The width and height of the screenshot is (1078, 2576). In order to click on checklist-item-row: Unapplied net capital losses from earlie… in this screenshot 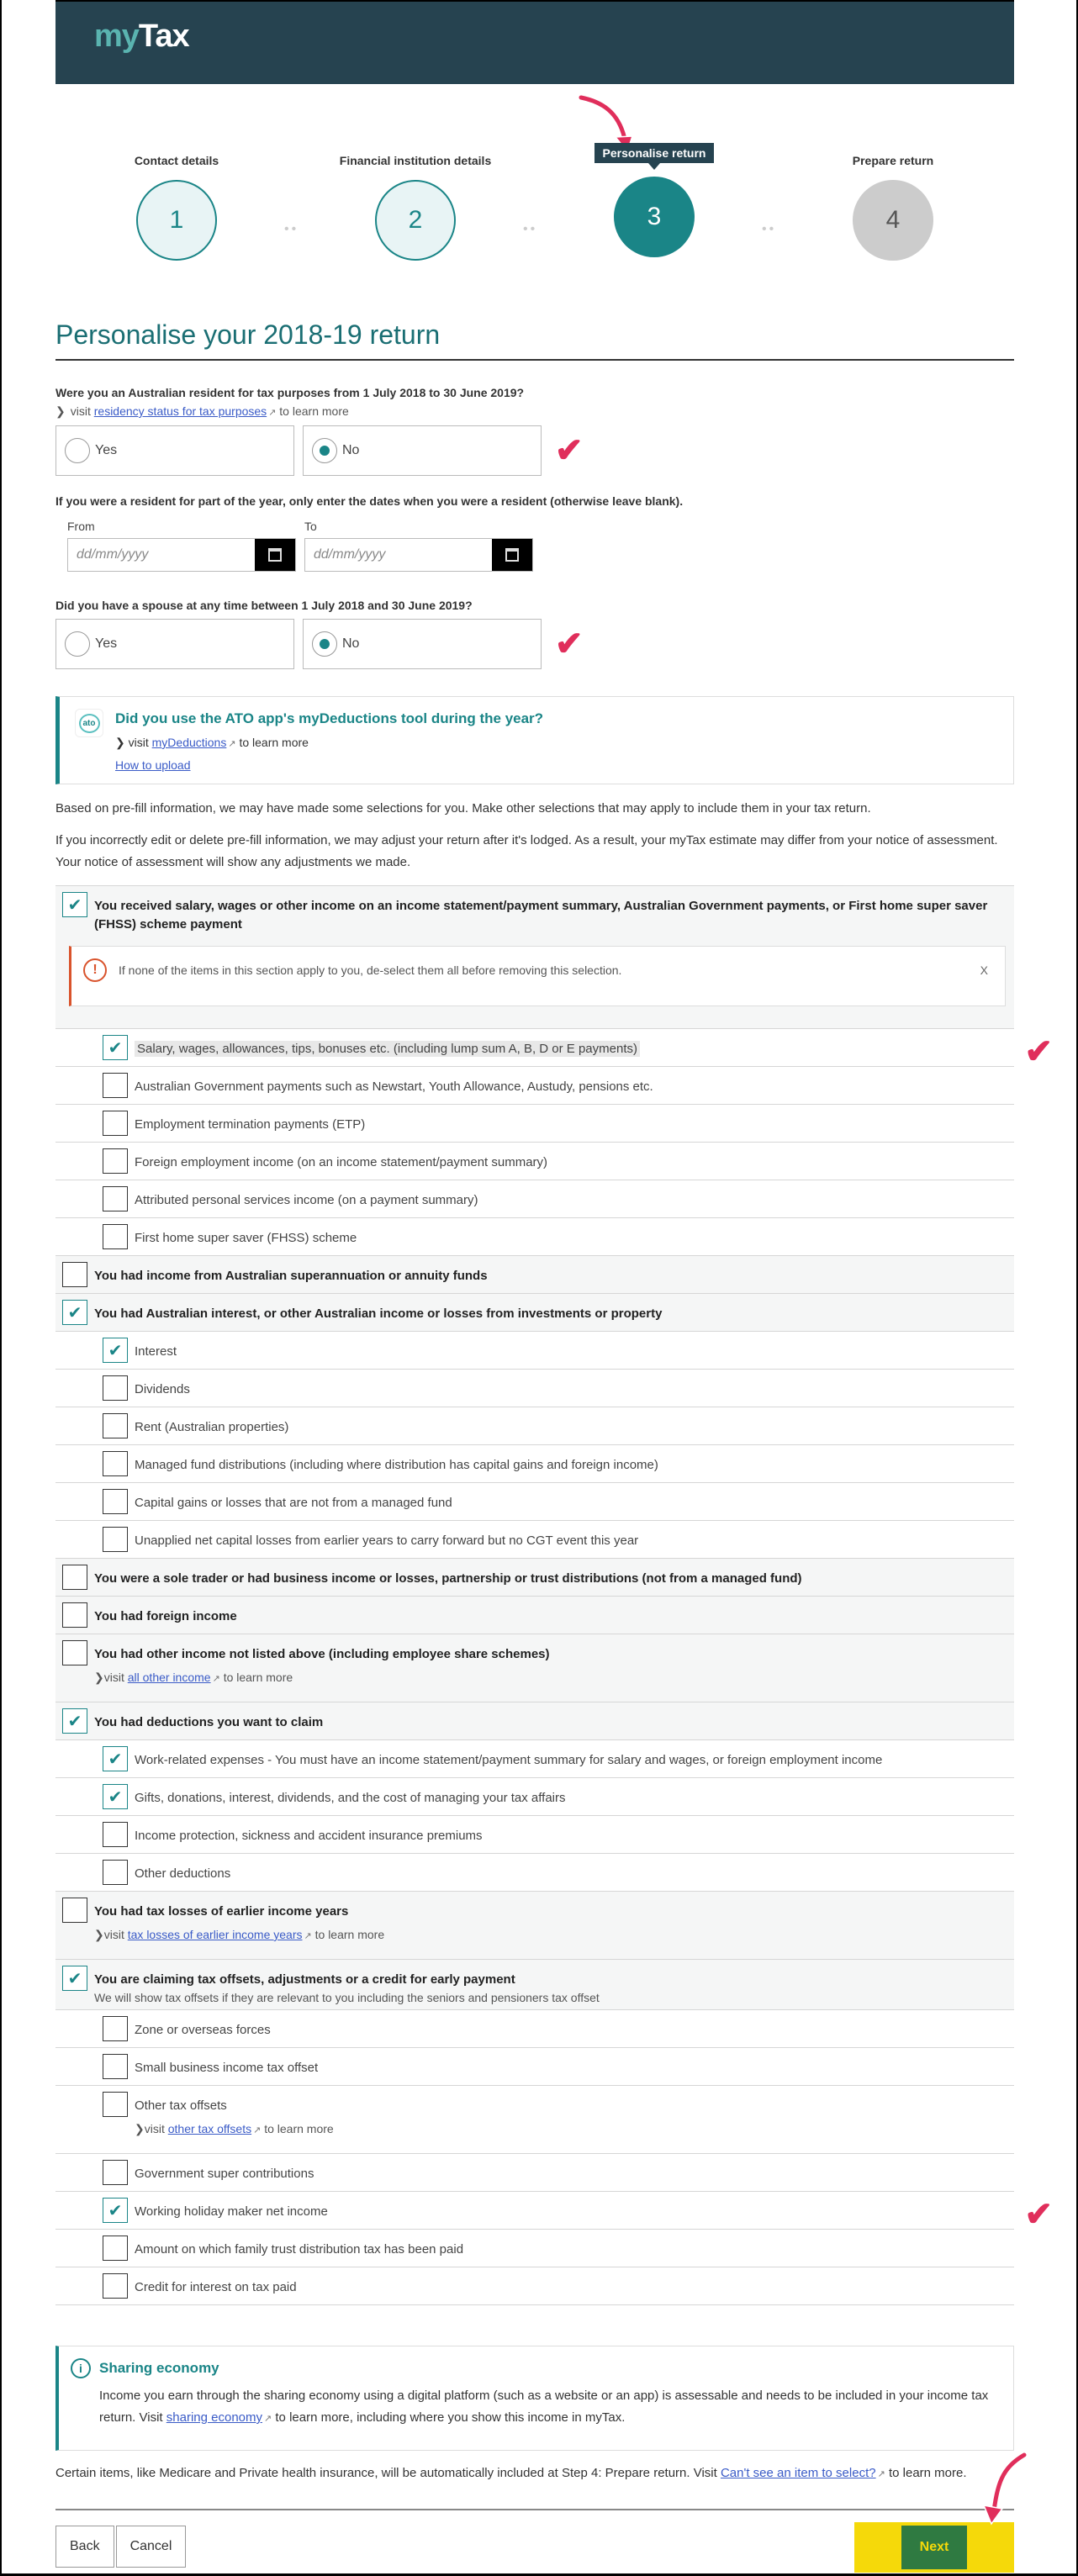, I will do `click(534, 1539)`.